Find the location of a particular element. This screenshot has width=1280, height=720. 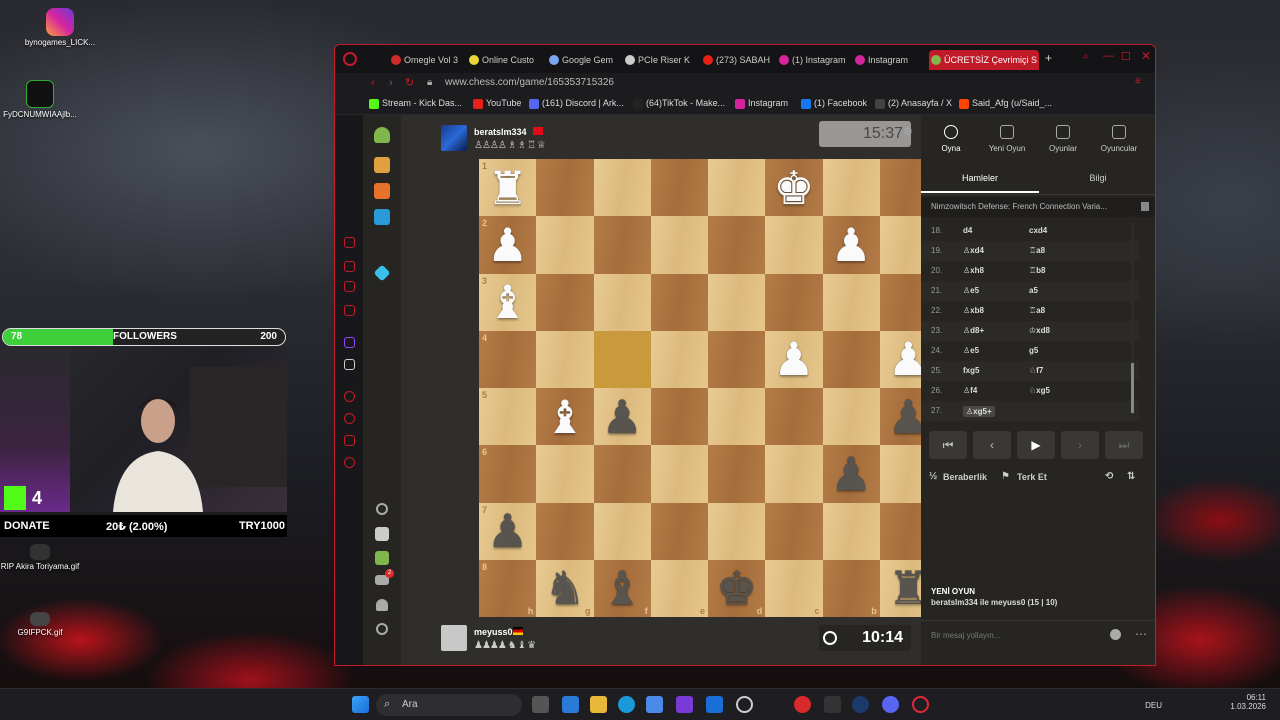

rematch-icon: ⟲ is located at coordinates (1109, 476).